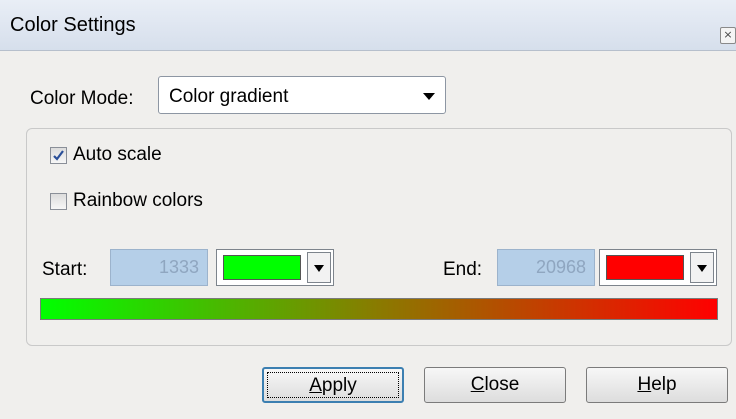 This screenshot has height=419, width=736. What do you see at coordinates (728, 35) in the screenshot?
I see `close-icon: ×` at bounding box center [728, 35].